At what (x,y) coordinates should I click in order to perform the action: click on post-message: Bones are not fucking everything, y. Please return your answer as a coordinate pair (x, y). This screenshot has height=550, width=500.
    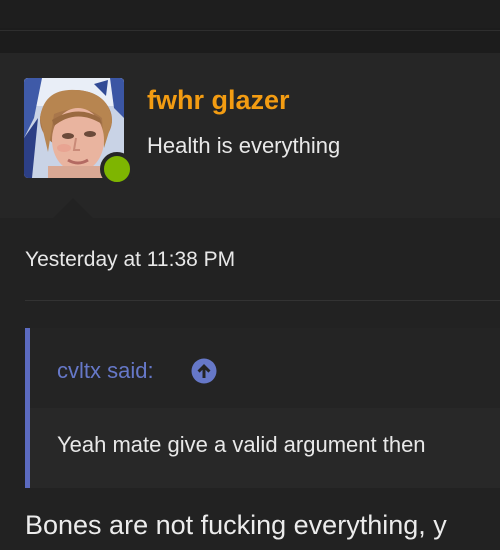
    Looking at the image, I should click on (236, 525).